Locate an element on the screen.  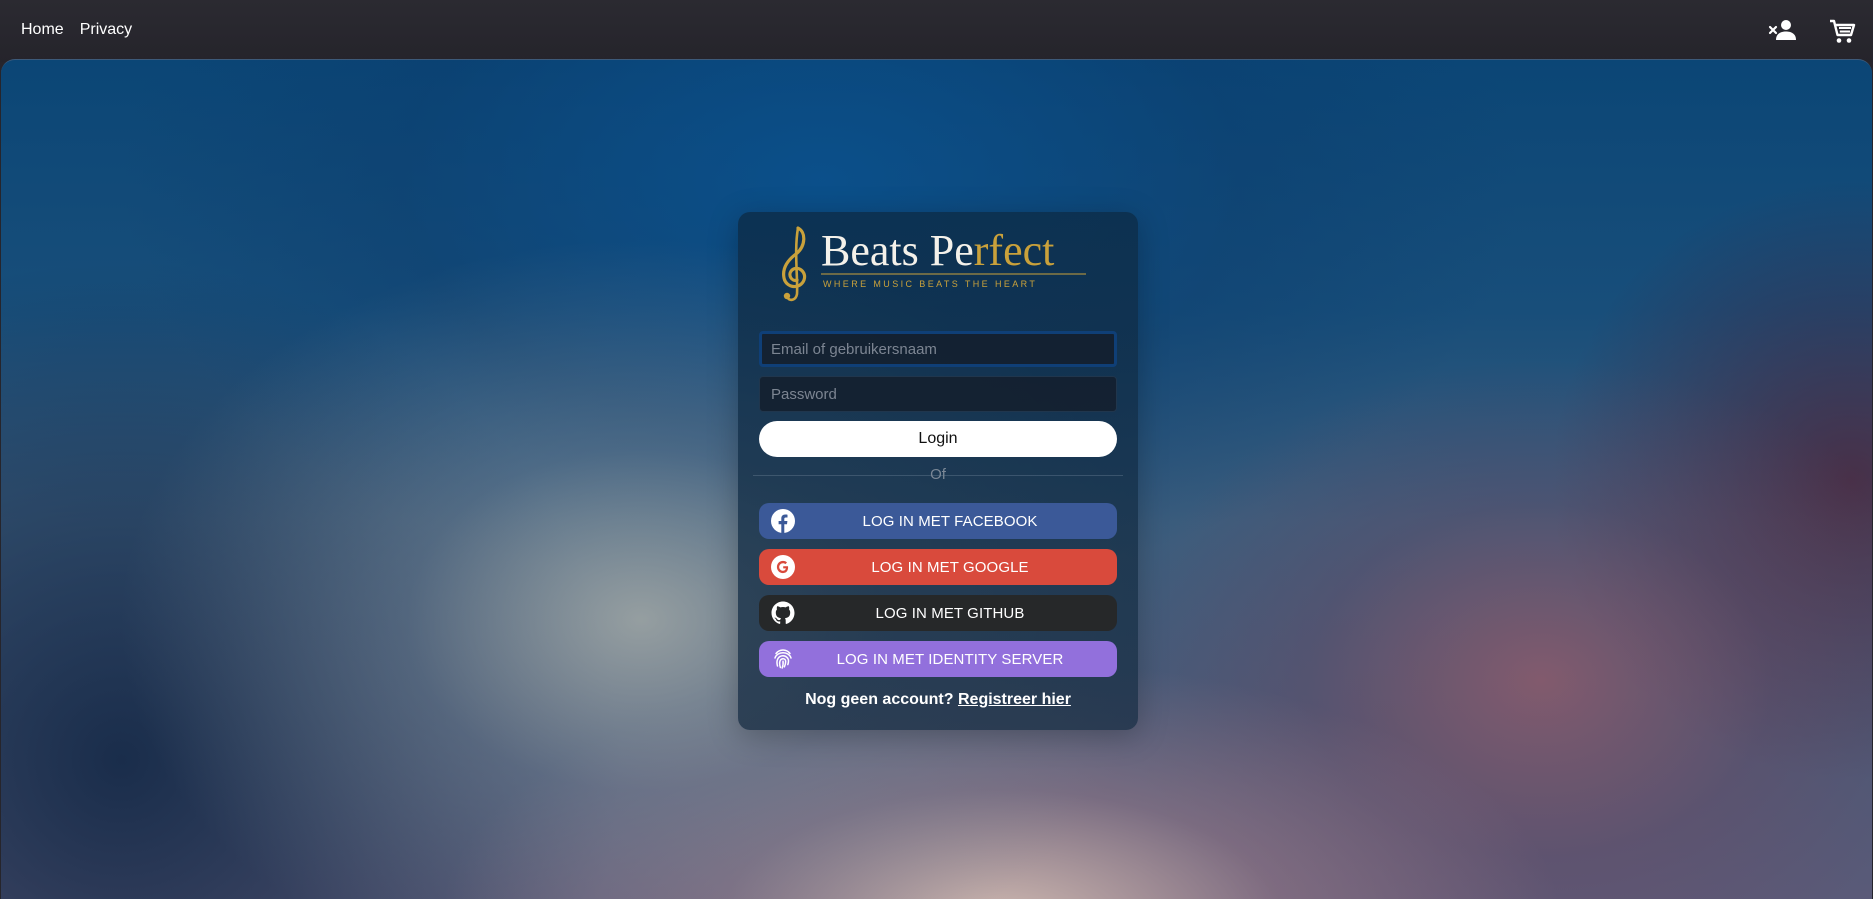
github-login-label: LOG IN MET GITHUB is located at coordinates (950, 613).